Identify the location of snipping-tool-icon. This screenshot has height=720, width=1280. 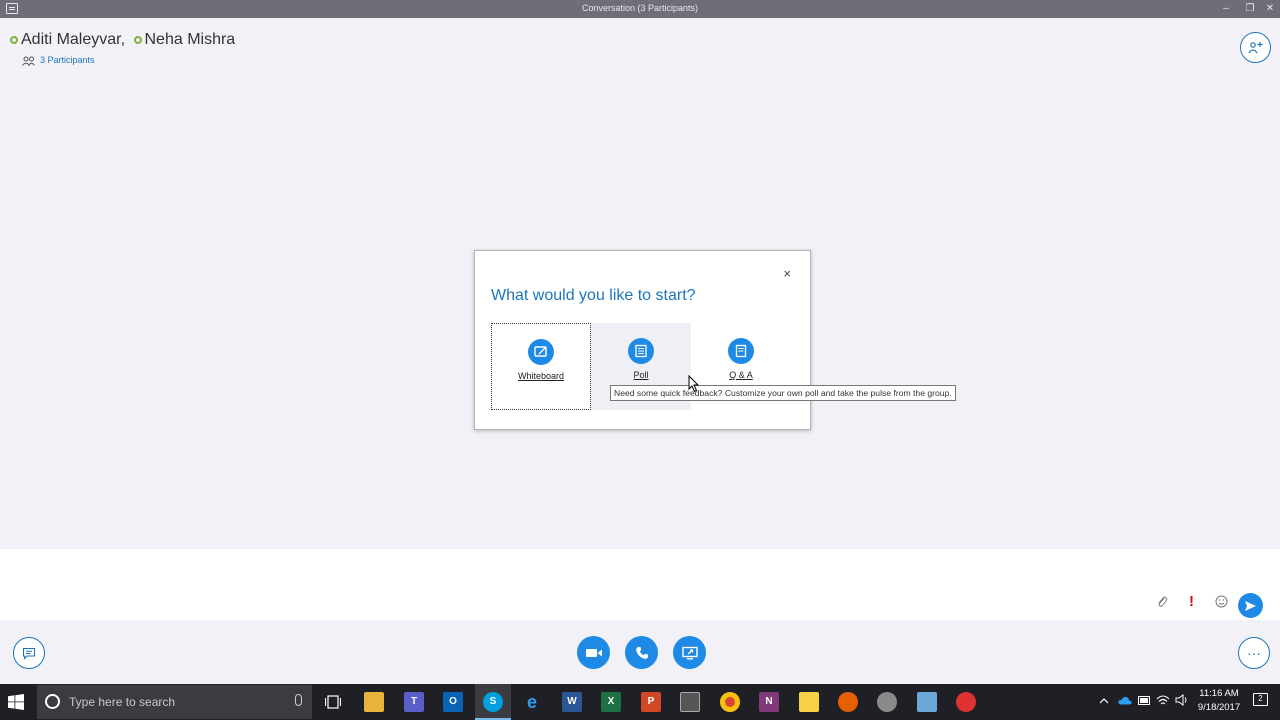
(966, 702).